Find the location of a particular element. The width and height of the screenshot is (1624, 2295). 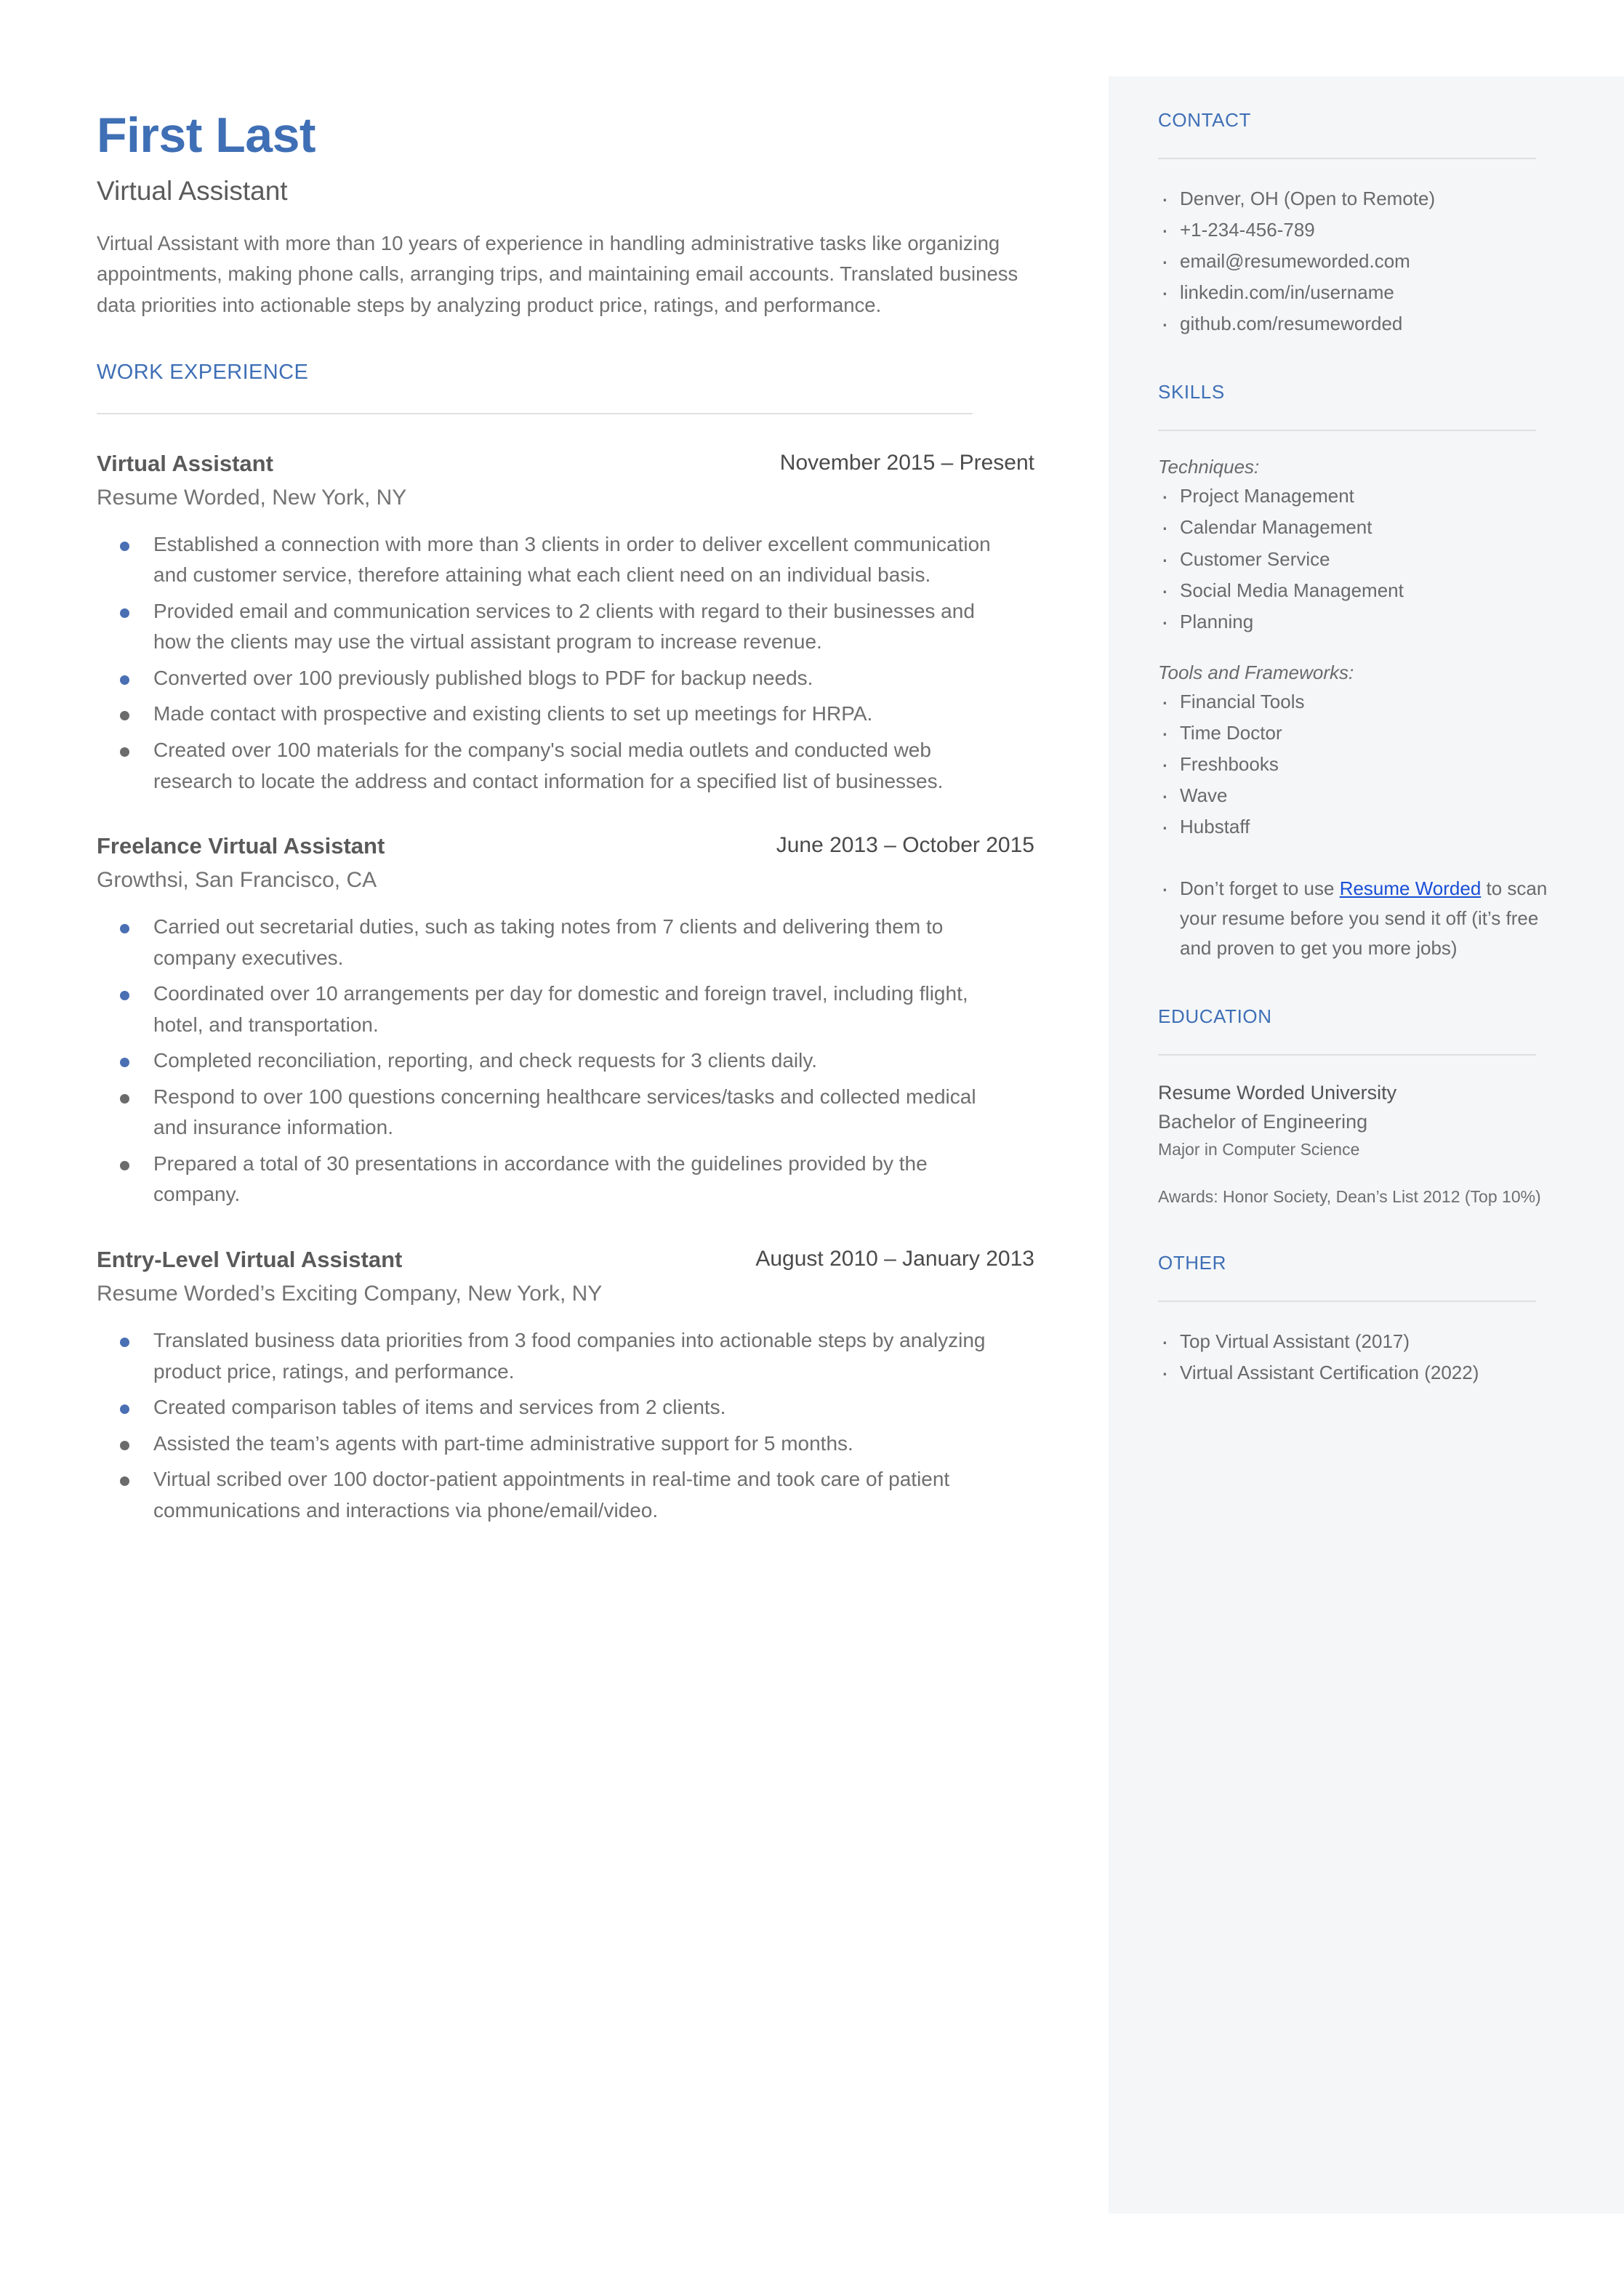

education-divider is located at coordinates (1347, 1055).